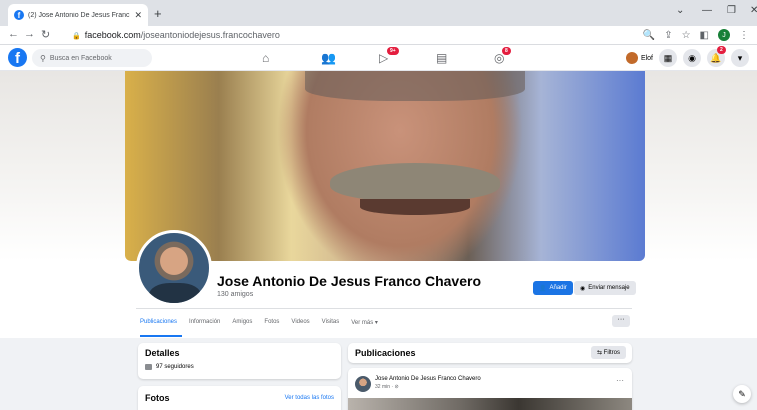 This screenshot has width=757, height=410. Describe the element at coordinates (385, 353) in the screenshot. I see `posts-title: Publicaciones` at that location.